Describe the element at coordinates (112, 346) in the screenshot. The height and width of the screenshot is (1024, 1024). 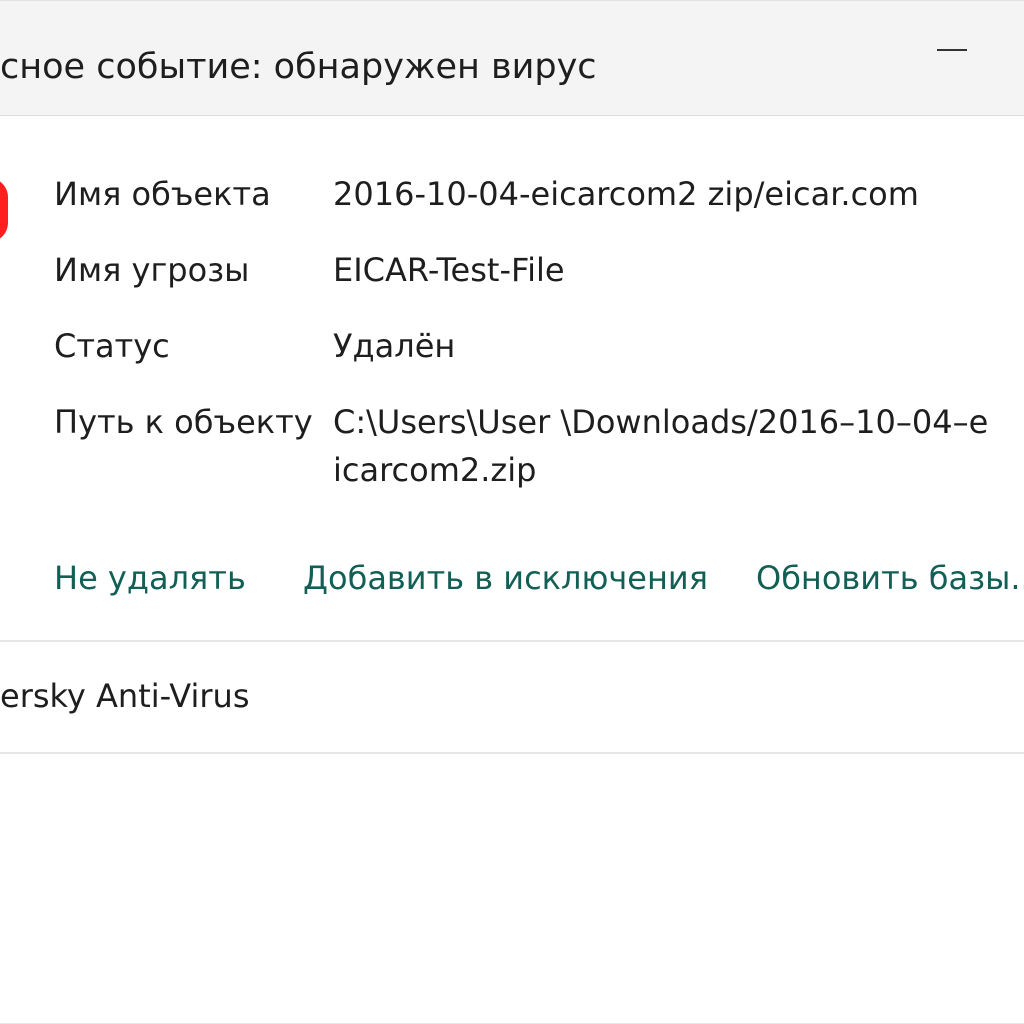
I see `status-label: Статус` at that location.